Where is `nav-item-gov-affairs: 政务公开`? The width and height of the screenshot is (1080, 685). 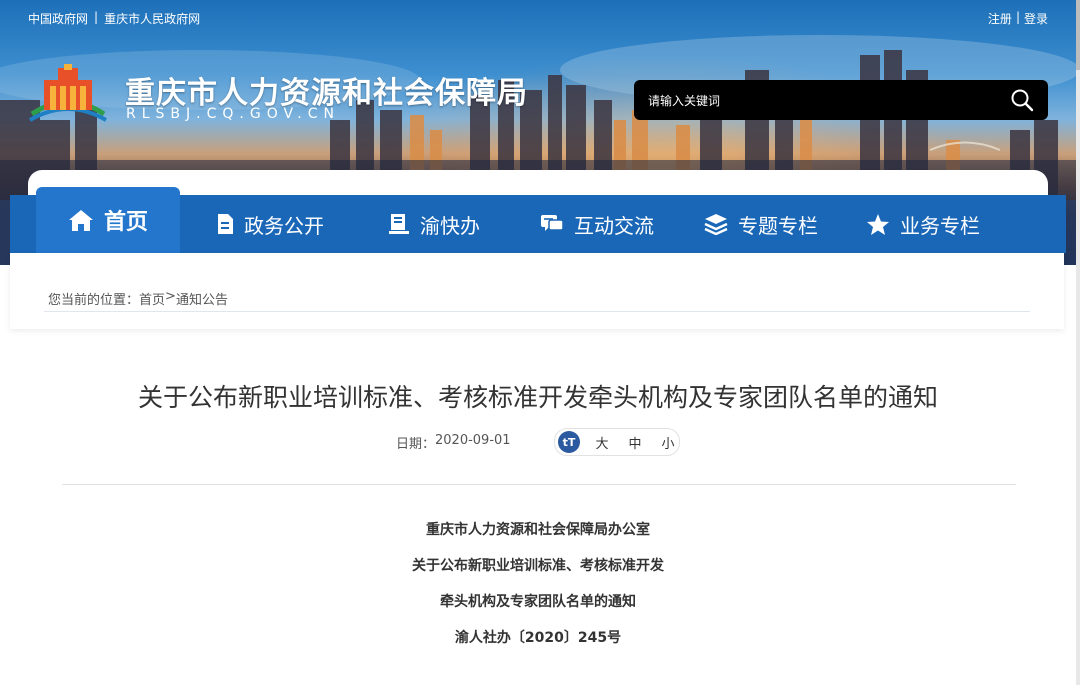
nav-item-gov-affairs: 政务公开 is located at coordinates (270, 224).